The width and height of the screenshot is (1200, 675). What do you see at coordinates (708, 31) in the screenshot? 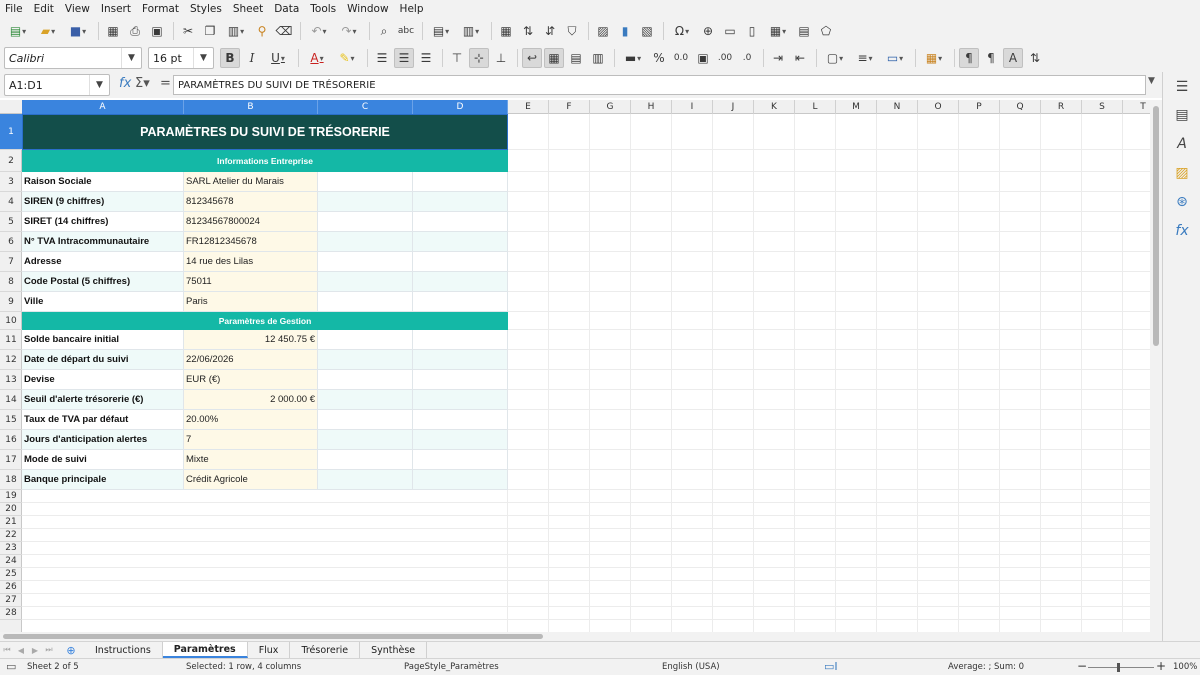
I see `hyperlink-icon: ⊕` at bounding box center [708, 31].